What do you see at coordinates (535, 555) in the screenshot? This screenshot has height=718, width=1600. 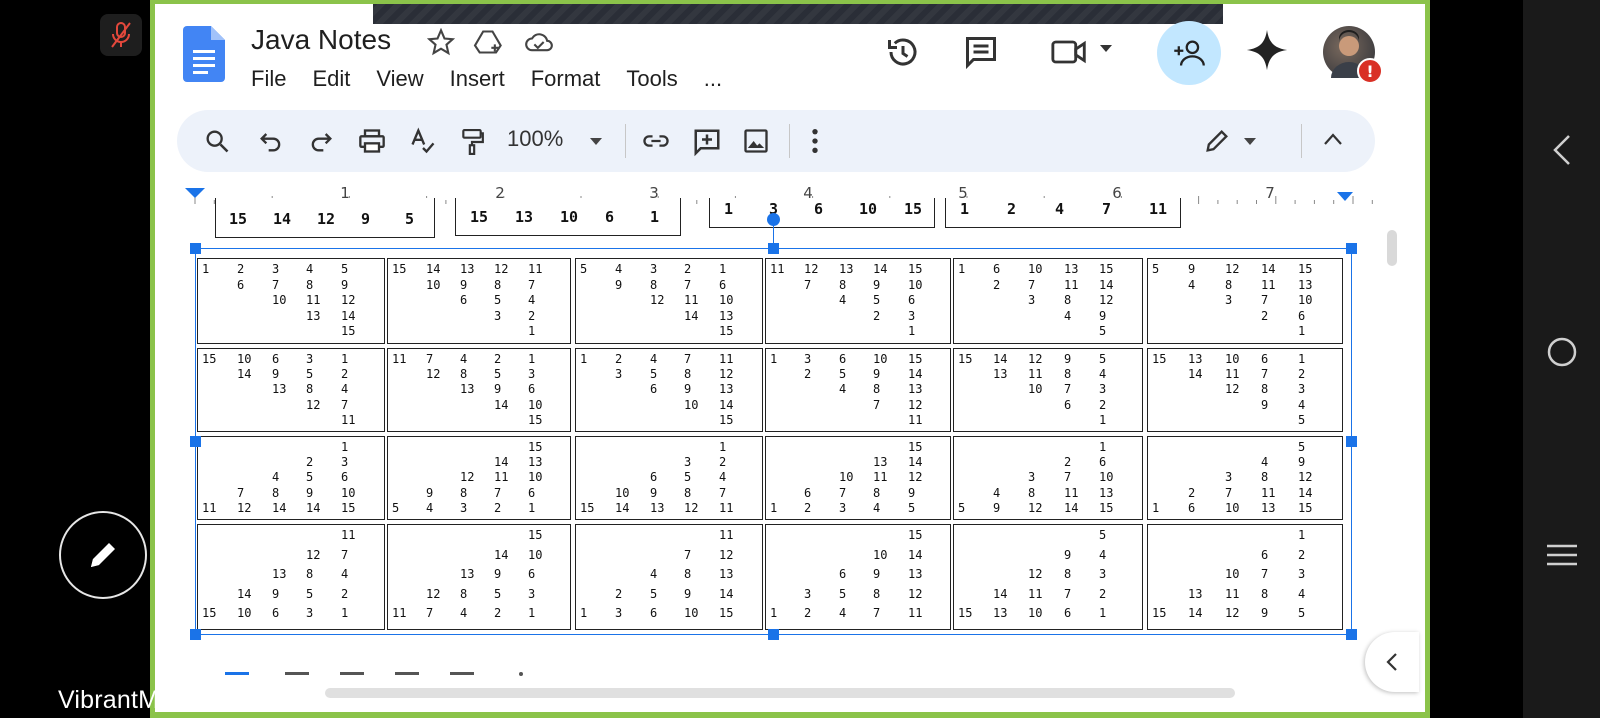 I see `cell-number: 10` at bounding box center [535, 555].